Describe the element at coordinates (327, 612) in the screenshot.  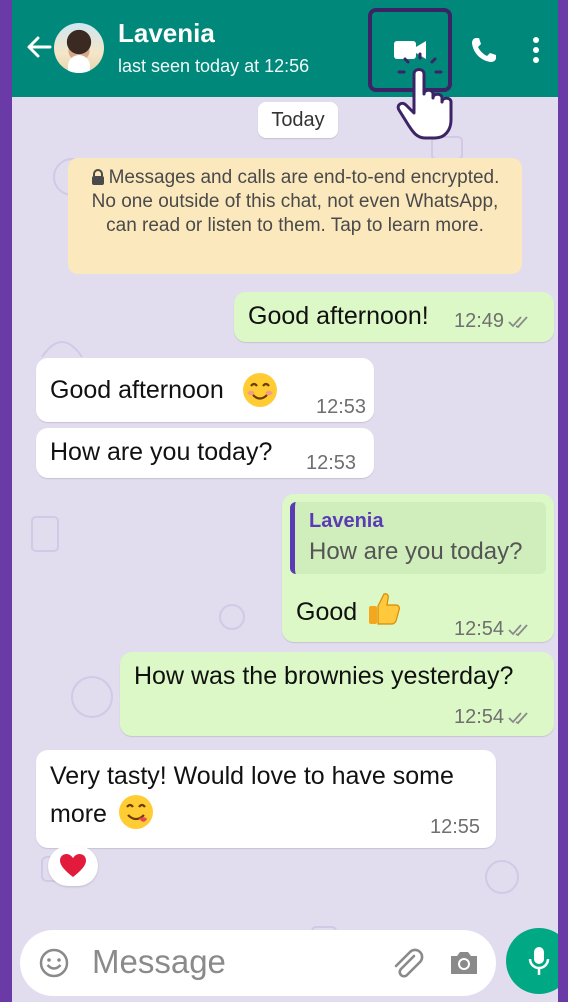
I see `message-text: Good` at that location.